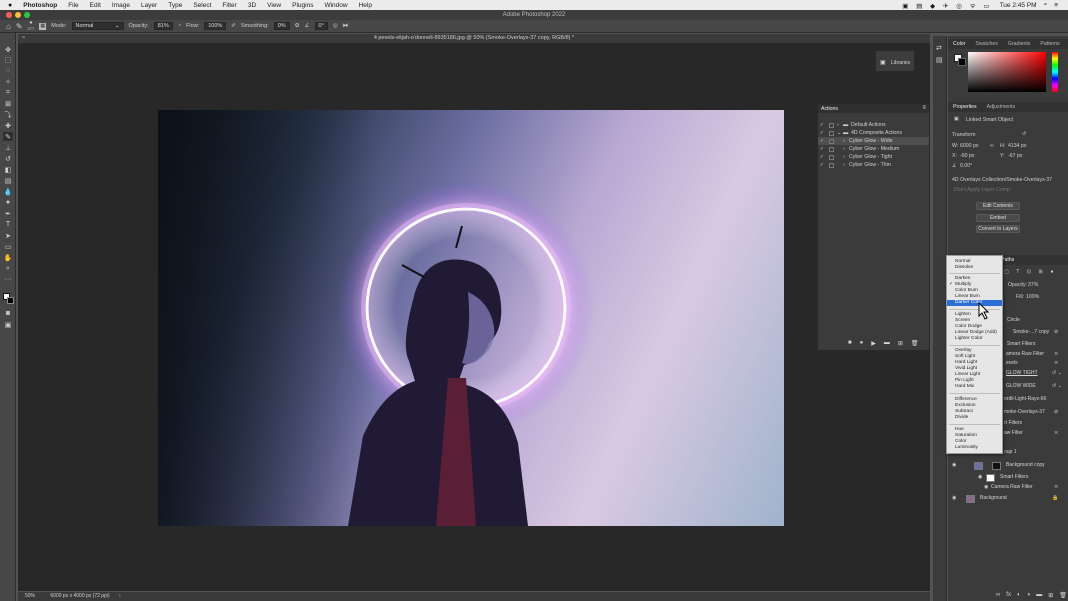  Describe the element at coordinates (962, 62) in the screenshot. I see `bg-swatch` at that location.